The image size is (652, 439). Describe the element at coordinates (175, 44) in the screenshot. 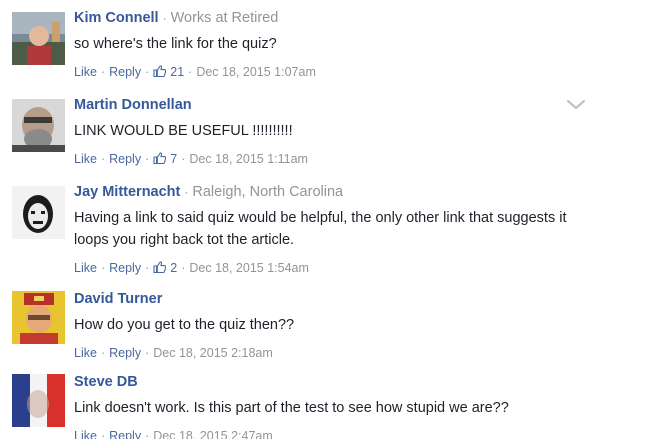

I see `comment-text: so where's the link for the quiz?` at that location.